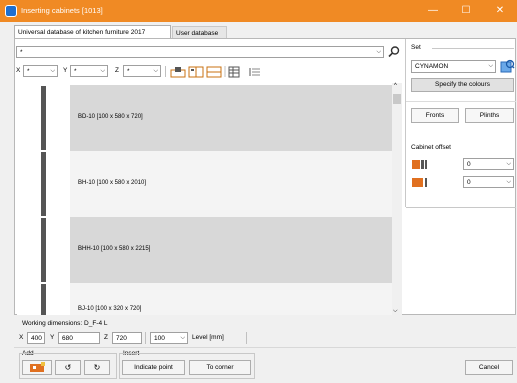 This screenshot has height=383, width=517. I want to click on cabinet-label: BH-10 [100 x 580 x 2010], so click(112, 183).